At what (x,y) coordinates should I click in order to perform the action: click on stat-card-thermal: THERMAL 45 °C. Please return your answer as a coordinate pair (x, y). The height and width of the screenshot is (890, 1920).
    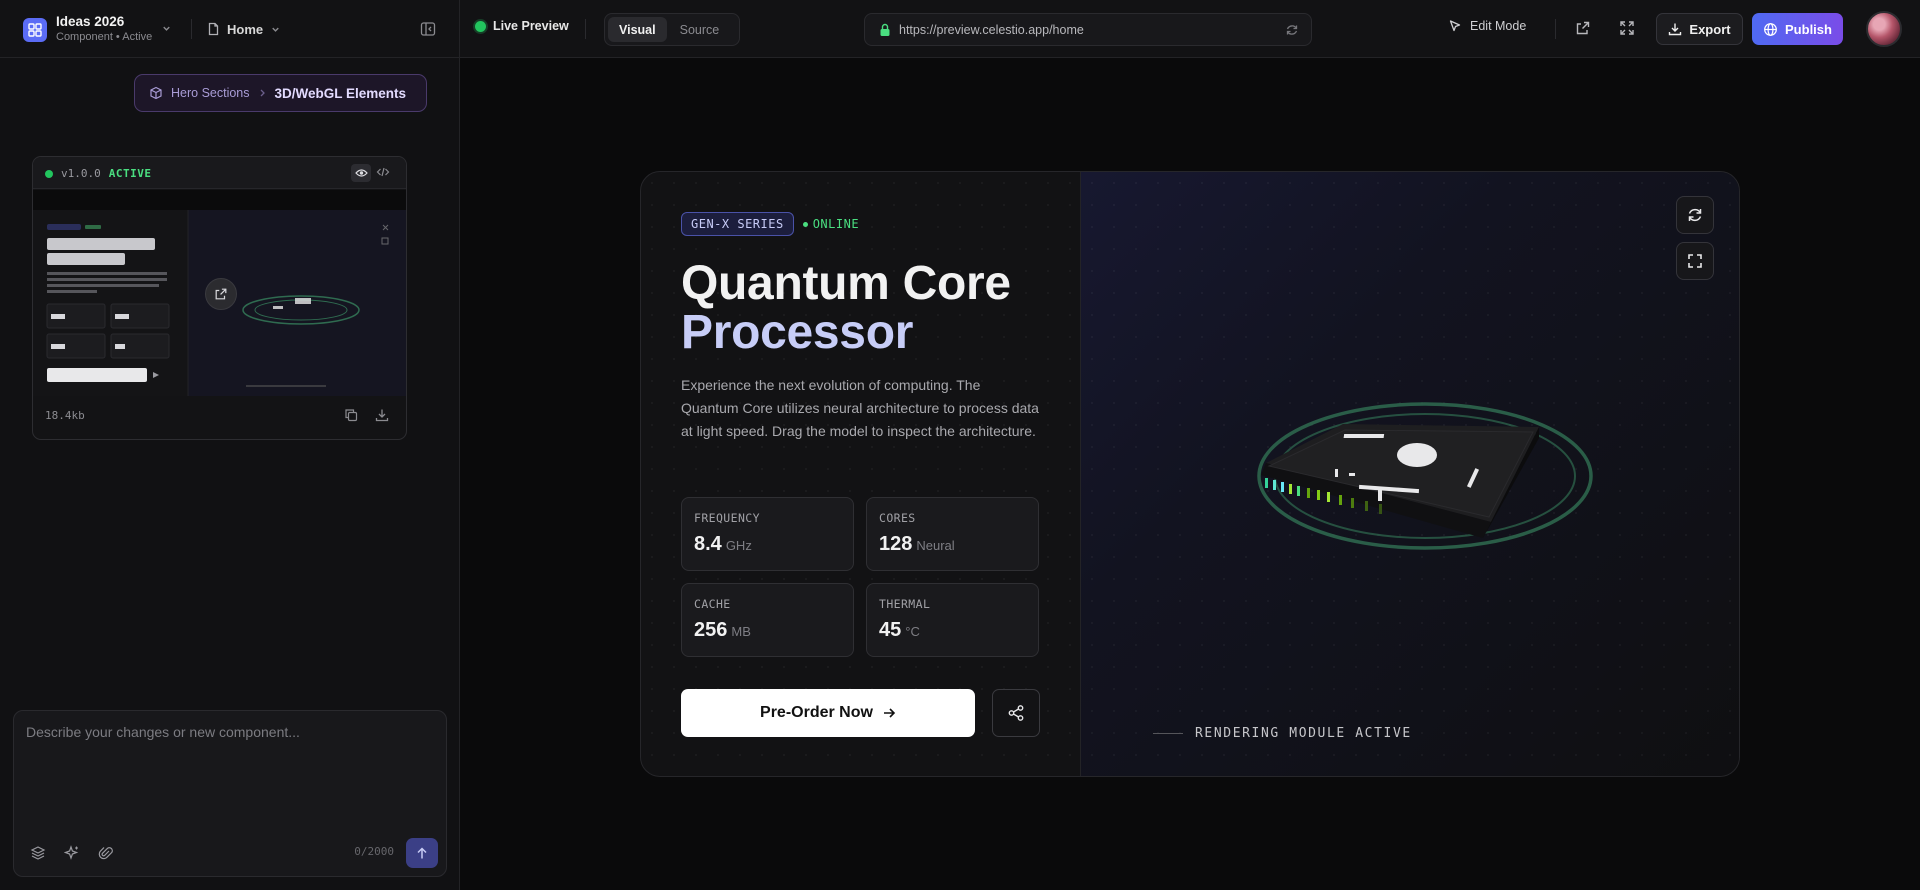
    Looking at the image, I should click on (952, 620).